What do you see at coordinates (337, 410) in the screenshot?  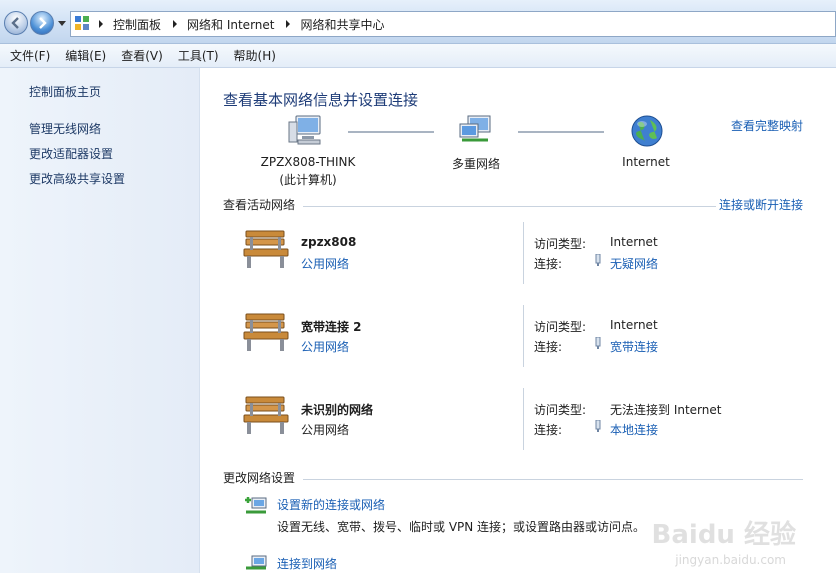 I see `network-name: 未识别的网络` at bounding box center [337, 410].